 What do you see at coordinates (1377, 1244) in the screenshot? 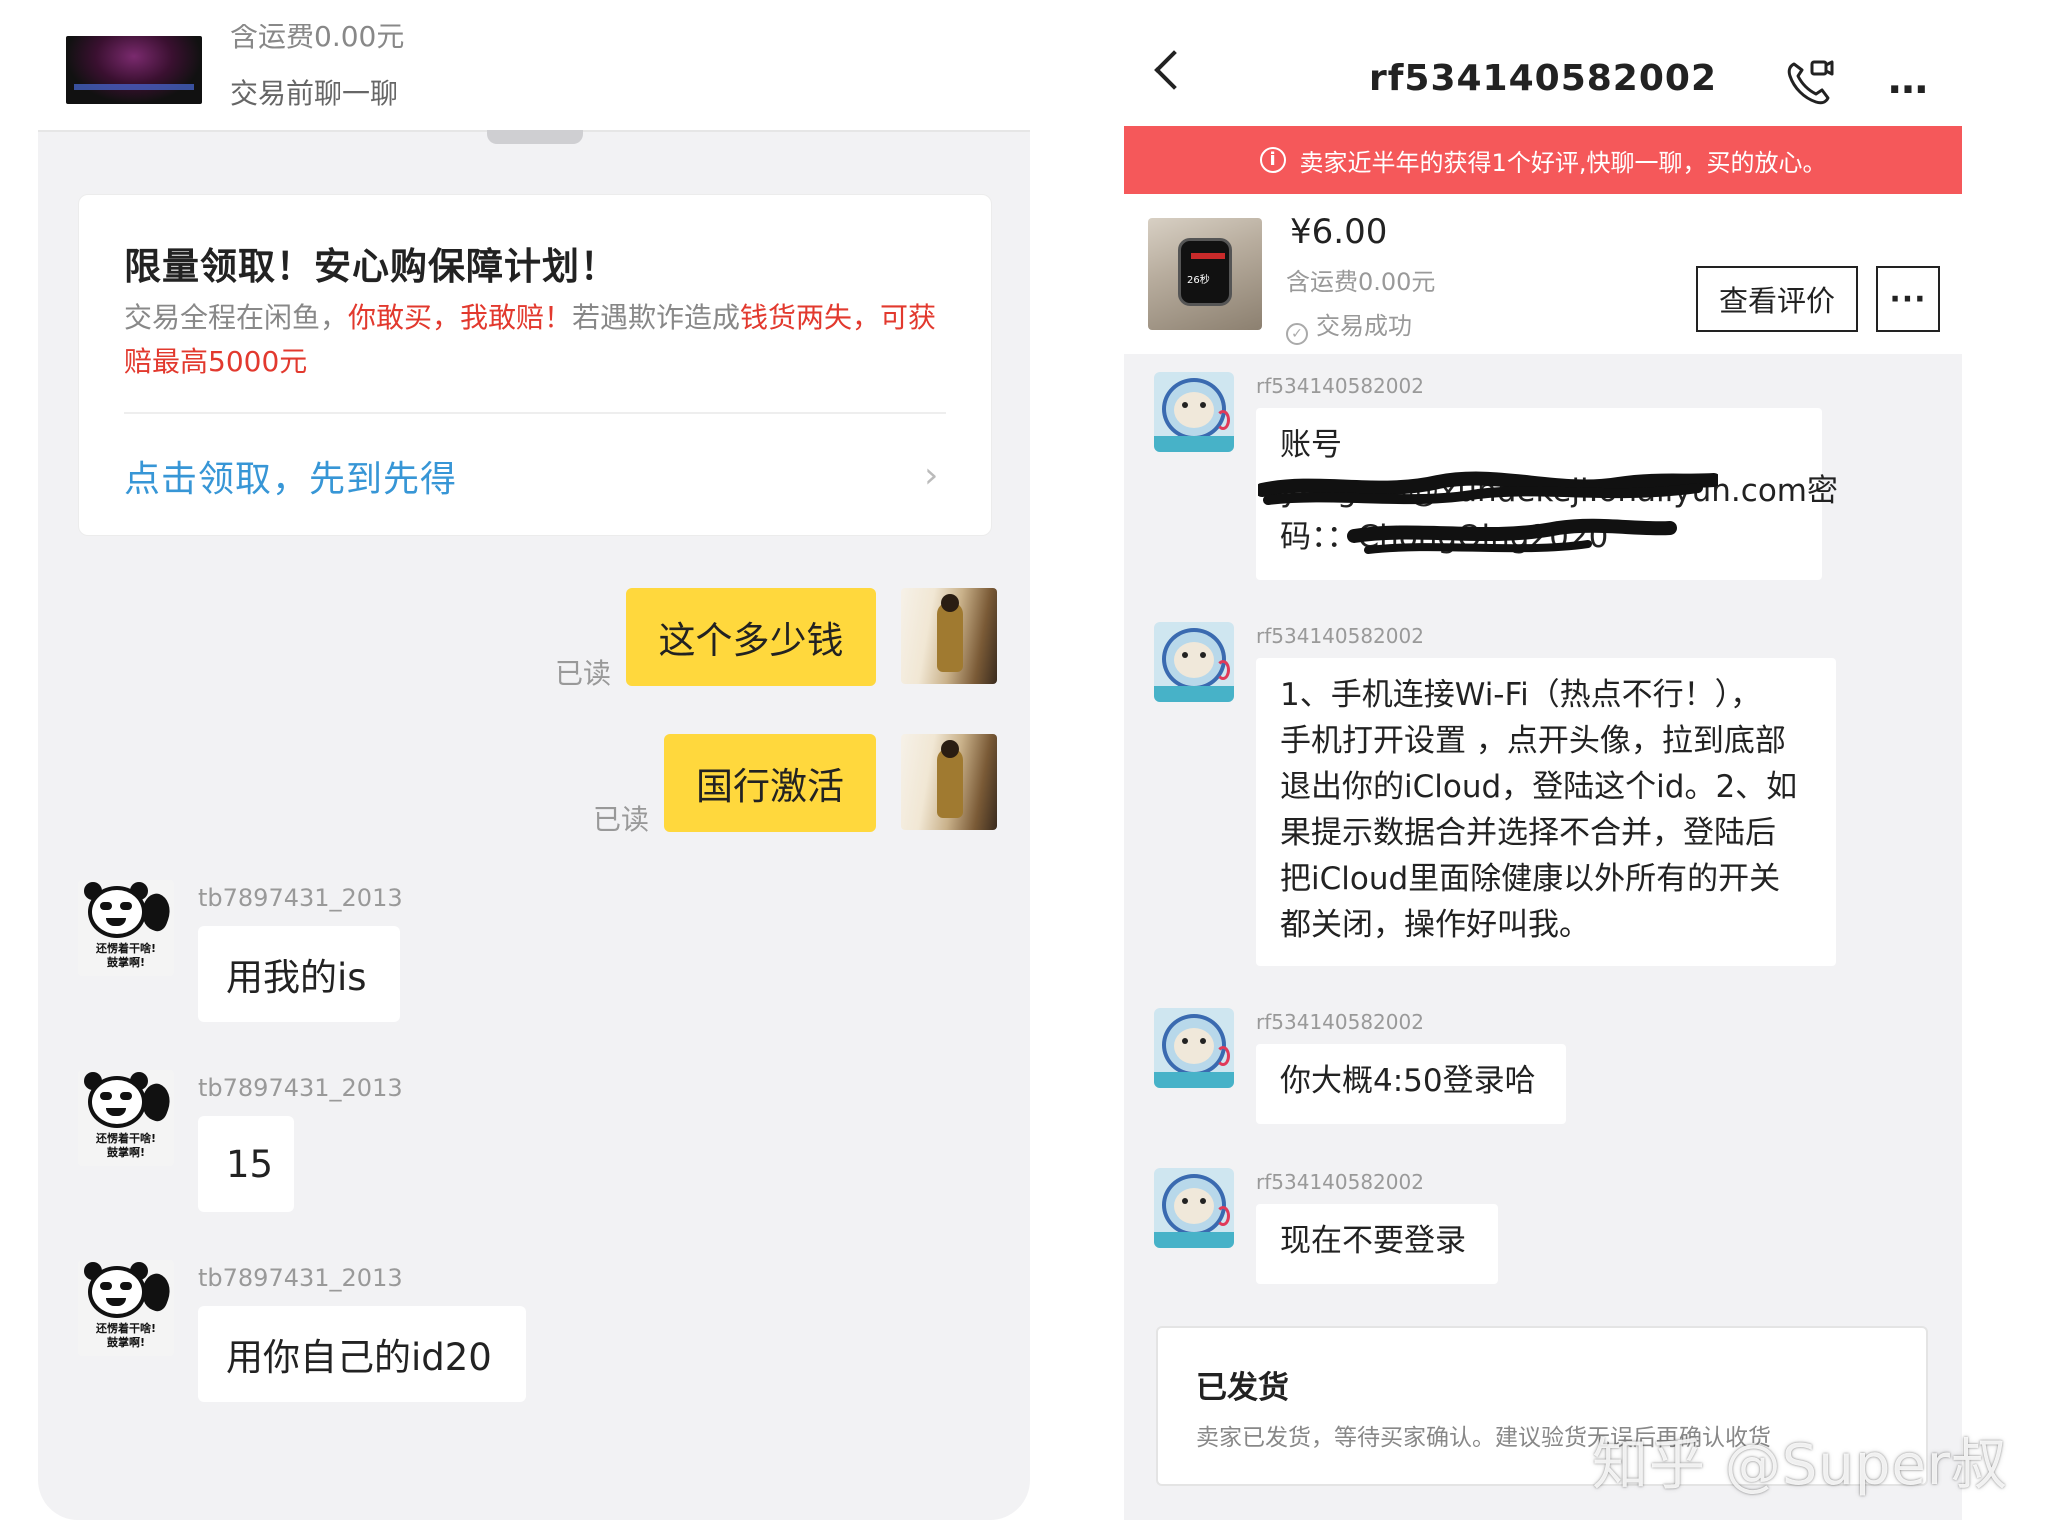
I see `seller-message-bubble: 现在不要登录` at bounding box center [1377, 1244].